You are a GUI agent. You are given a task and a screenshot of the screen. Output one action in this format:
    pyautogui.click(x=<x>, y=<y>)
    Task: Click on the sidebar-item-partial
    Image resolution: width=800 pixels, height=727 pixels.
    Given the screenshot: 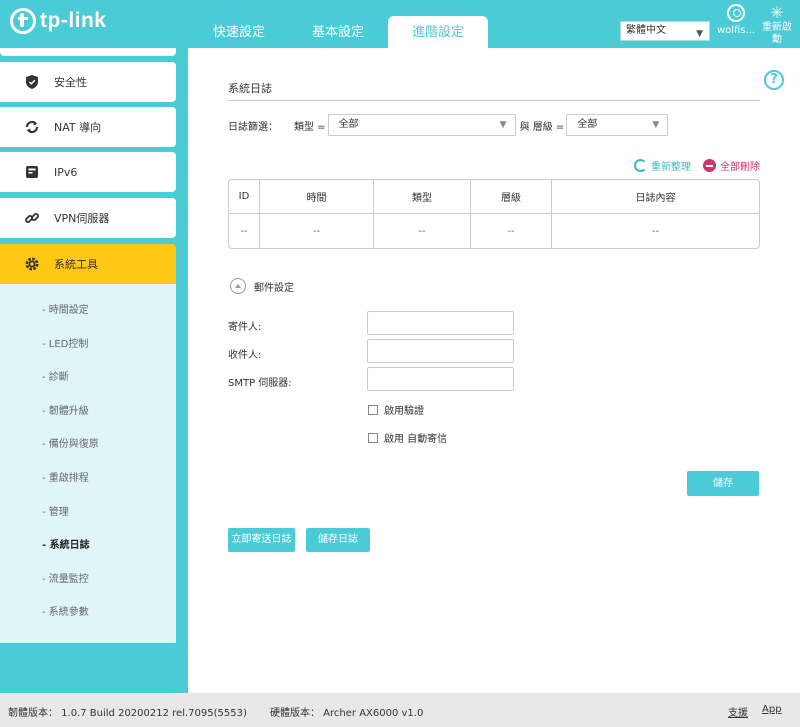 What is the action you would take?
    pyautogui.click(x=88, y=52)
    